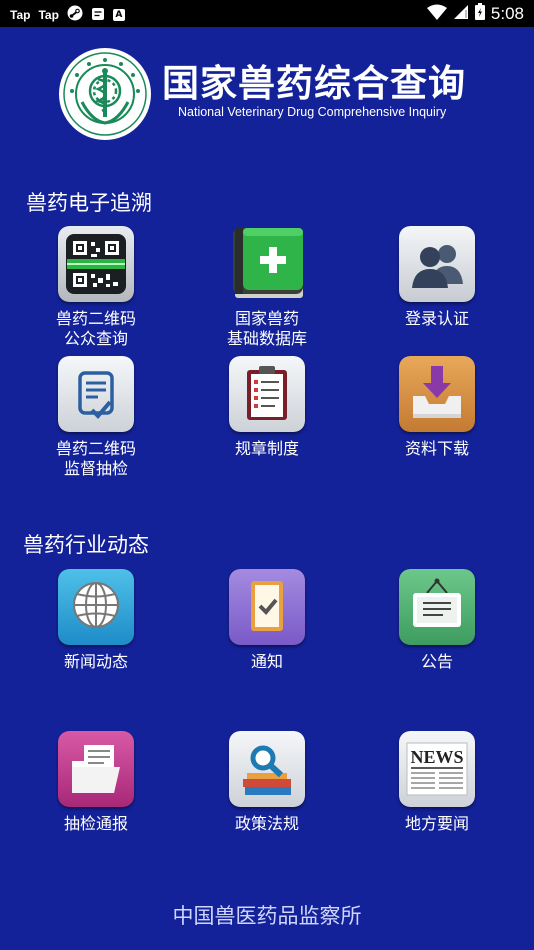 The width and height of the screenshot is (534, 950). What do you see at coordinates (436, 757) in the screenshot?
I see `newspaper-title: NEWS` at bounding box center [436, 757].